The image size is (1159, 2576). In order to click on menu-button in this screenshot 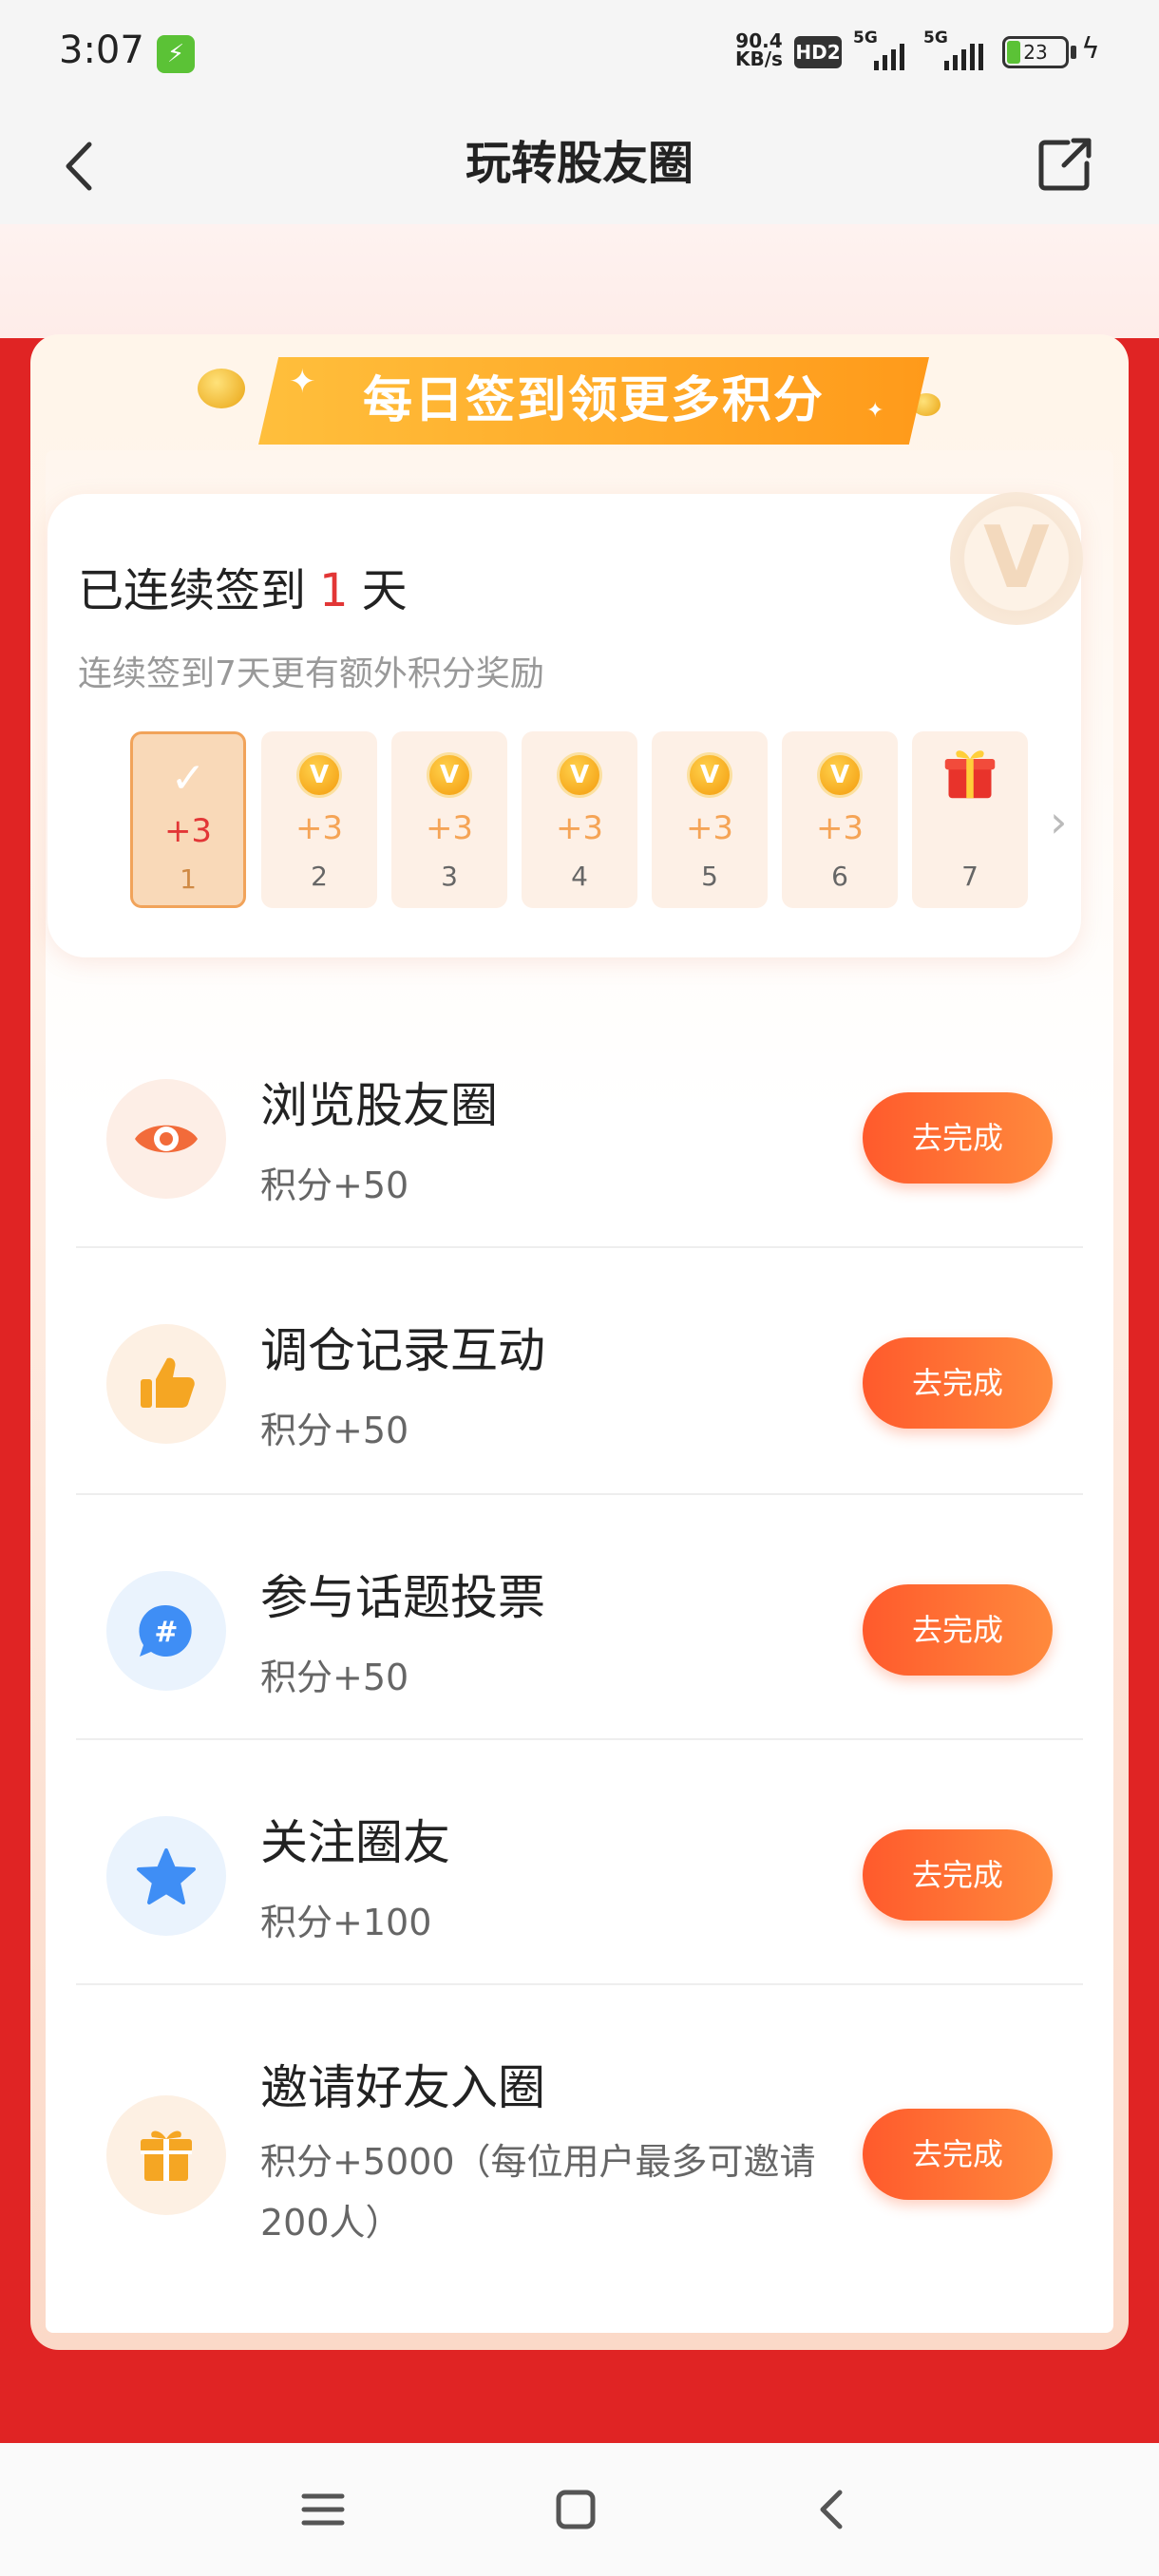, I will do `click(323, 2509)`.